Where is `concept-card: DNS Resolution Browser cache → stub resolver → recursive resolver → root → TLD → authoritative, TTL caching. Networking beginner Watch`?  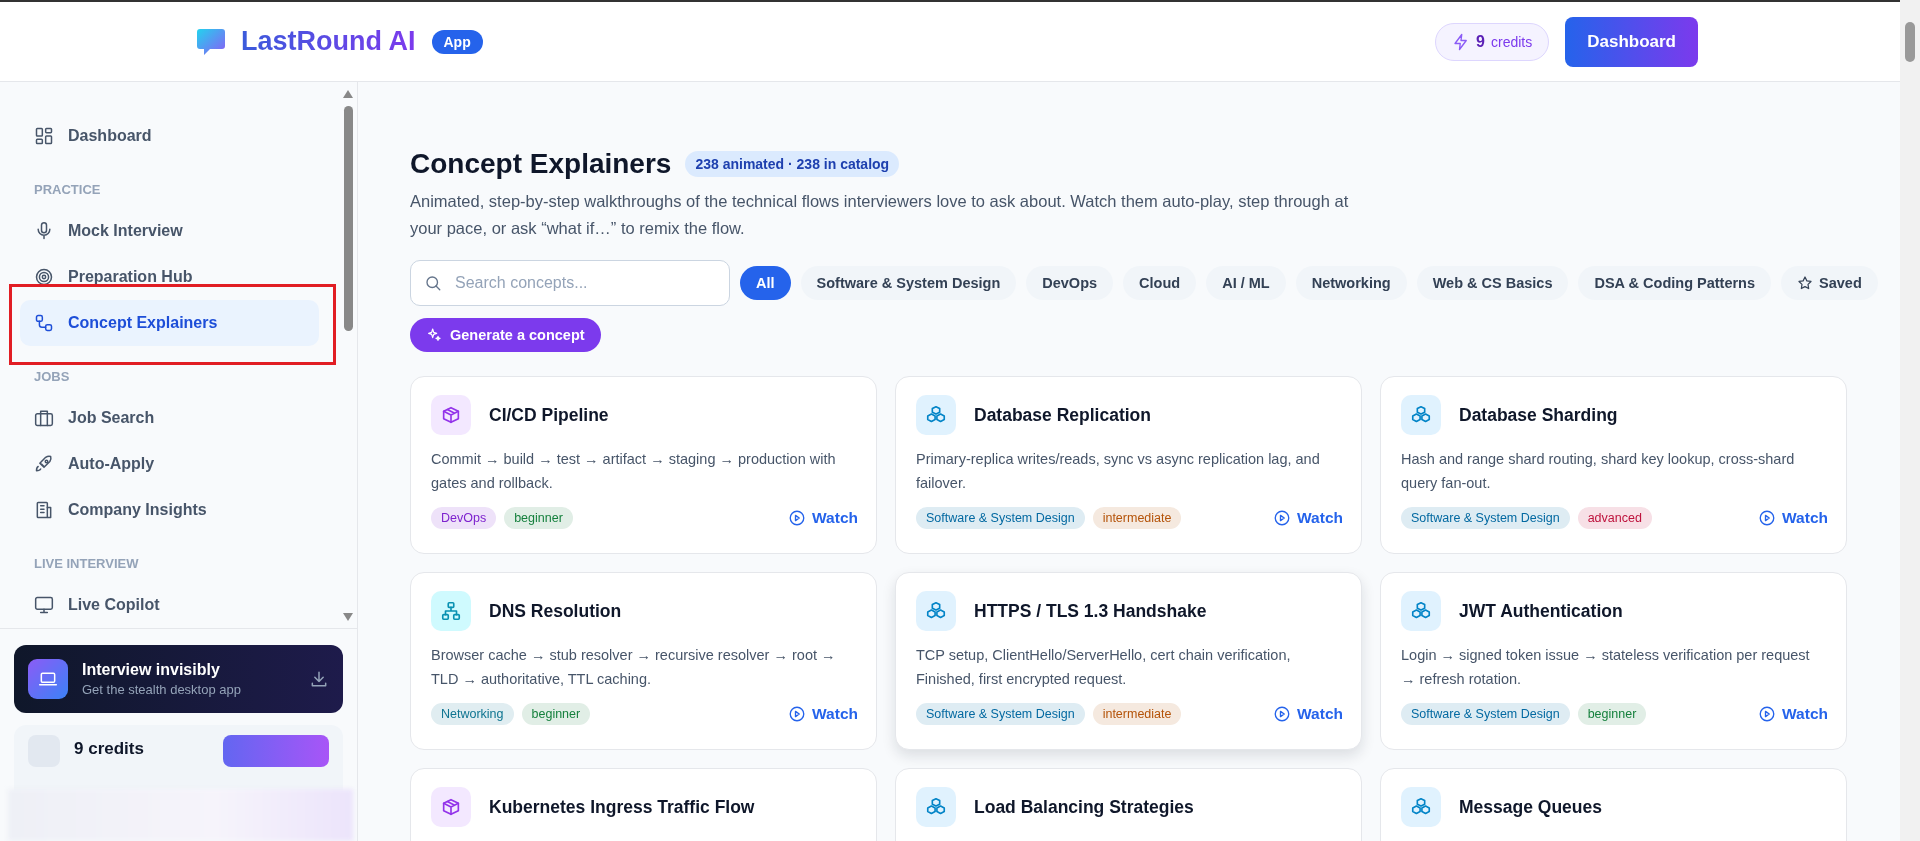
concept-card: DNS Resolution Browser cache → stub resolver → recursive resolver → root → TLD → authoritative, TTL caching. Networking beginner Watch is located at coordinates (643, 661).